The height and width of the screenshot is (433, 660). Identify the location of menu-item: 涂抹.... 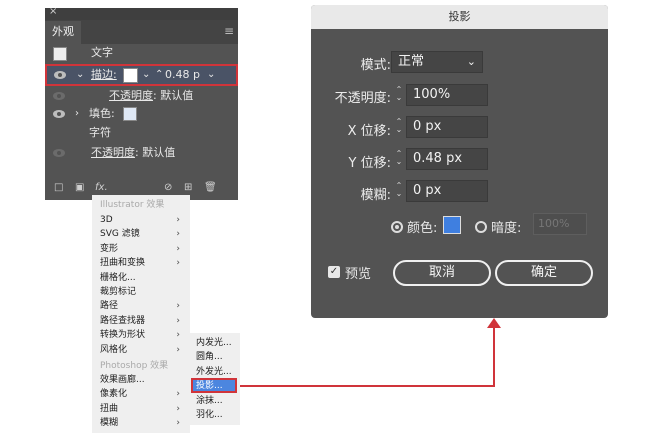
(218, 401).